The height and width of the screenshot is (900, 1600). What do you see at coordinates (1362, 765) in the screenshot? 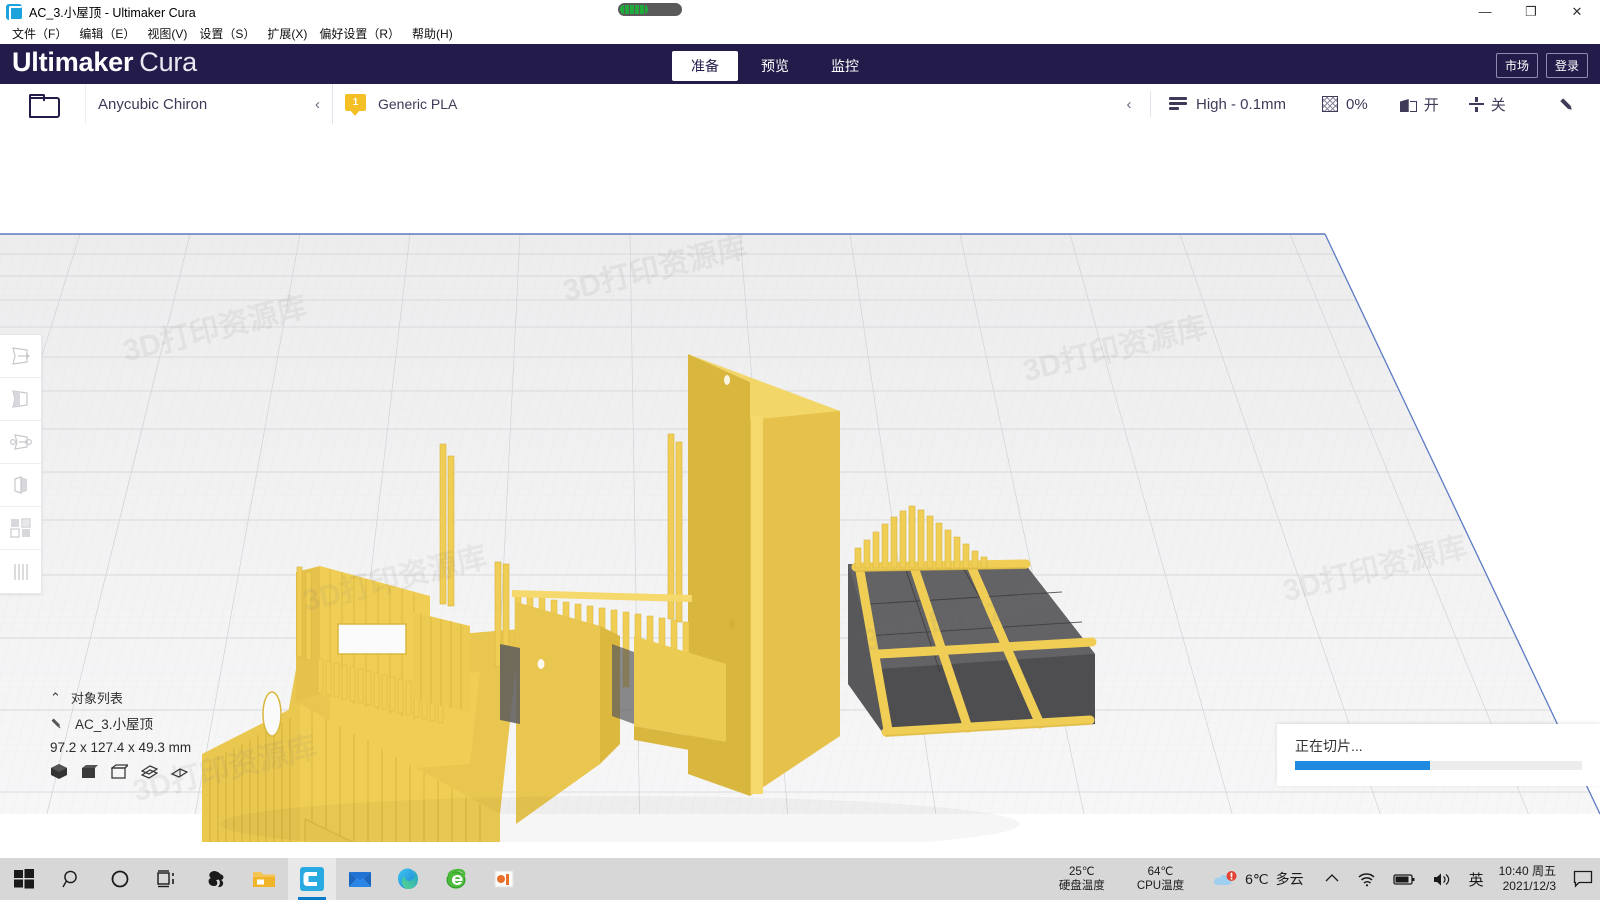
I see `slicing-progress-fill` at bounding box center [1362, 765].